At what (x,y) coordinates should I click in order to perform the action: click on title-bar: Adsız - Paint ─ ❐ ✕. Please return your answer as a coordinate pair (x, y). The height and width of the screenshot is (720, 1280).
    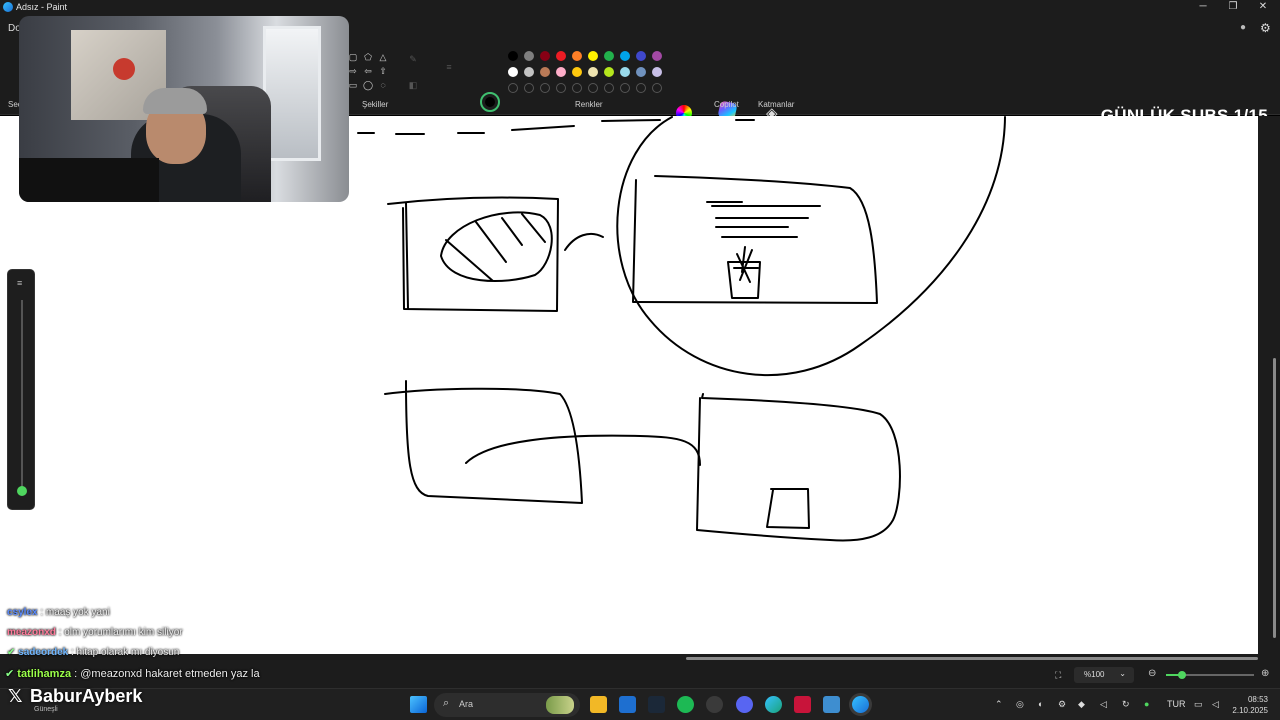
    Looking at the image, I should click on (640, 8).